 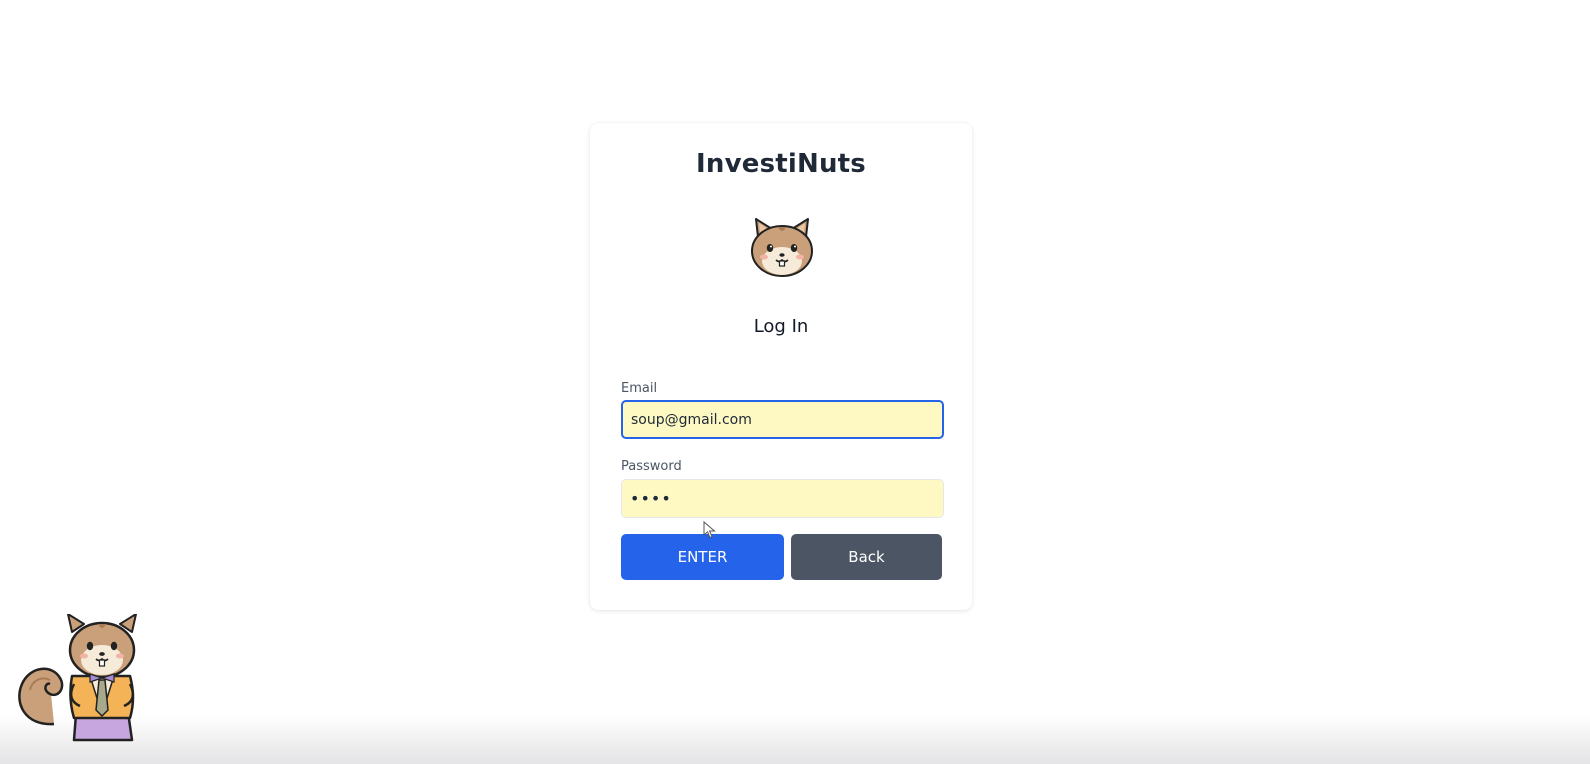 I want to click on back-button: Back, so click(x=866, y=557).